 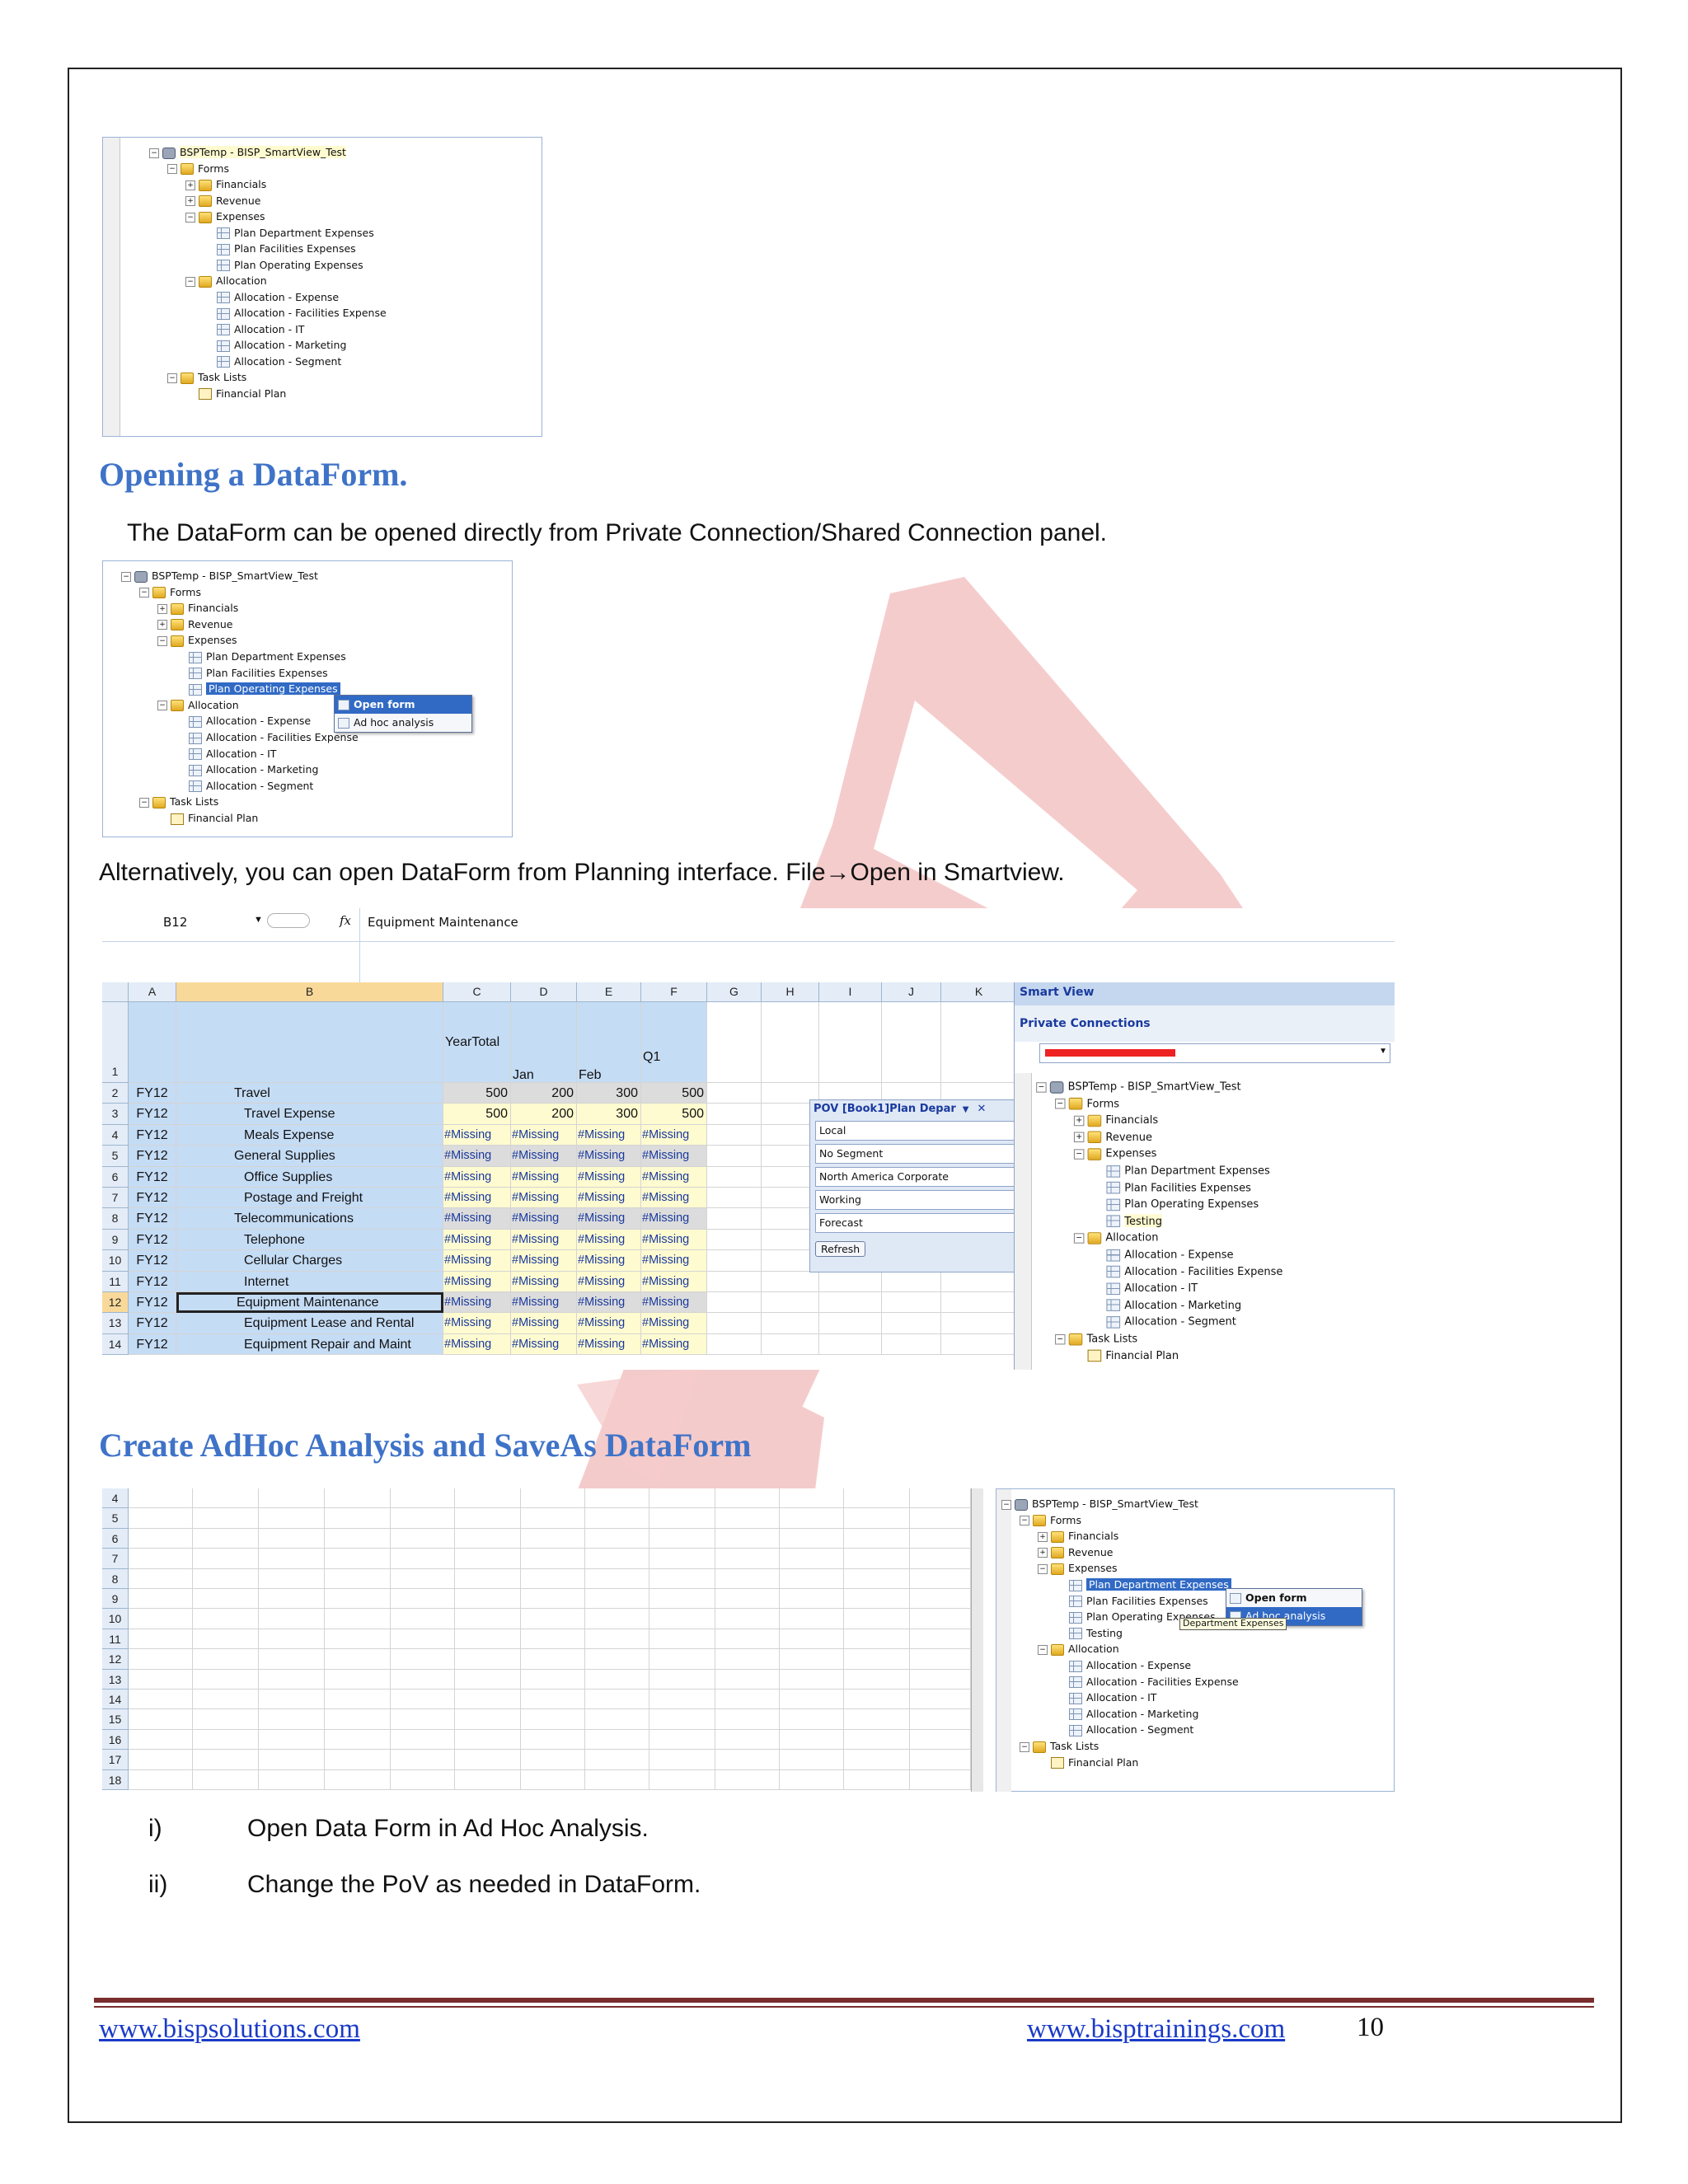 I want to click on column-header: C, so click(x=477, y=992).